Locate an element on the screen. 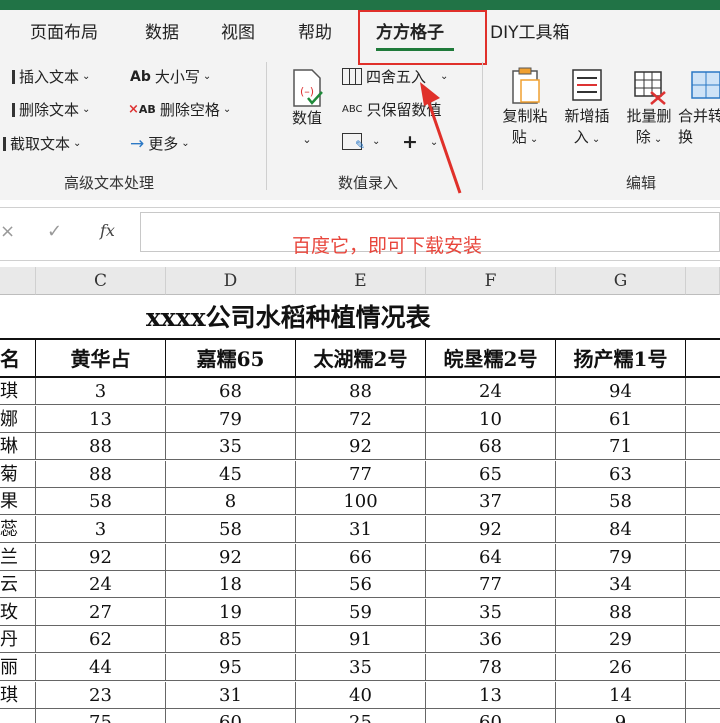 This screenshot has height=723, width=720. header-cell: 皖垦糯2号 is located at coordinates (491, 358).